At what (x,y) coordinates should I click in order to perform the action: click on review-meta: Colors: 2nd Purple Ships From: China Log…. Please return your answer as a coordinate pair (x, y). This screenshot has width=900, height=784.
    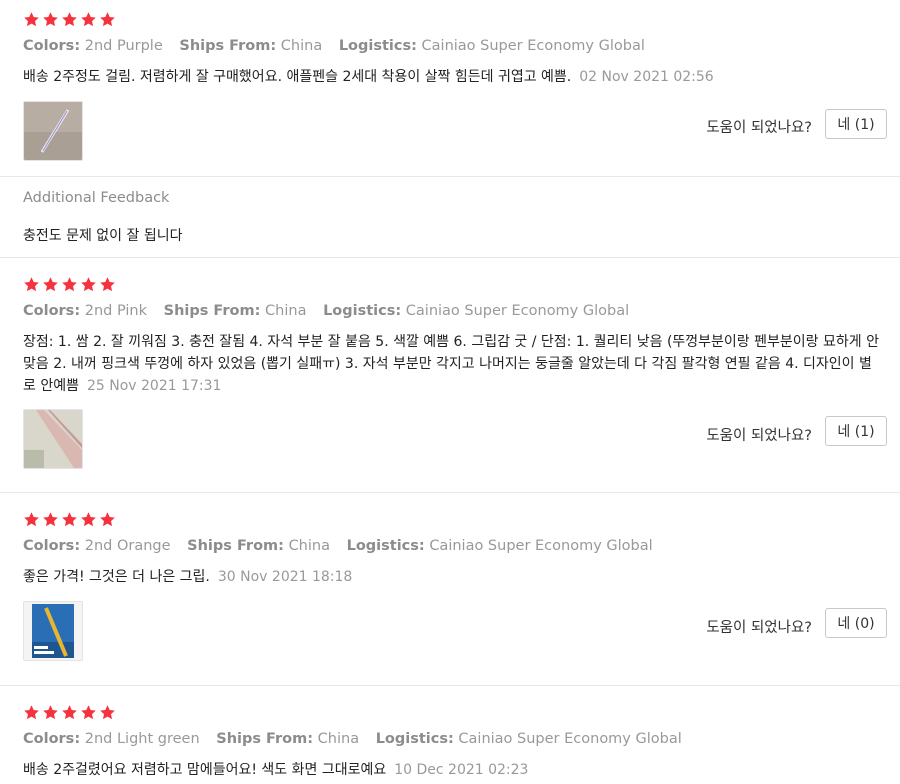
    Looking at the image, I should click on (340, 46).